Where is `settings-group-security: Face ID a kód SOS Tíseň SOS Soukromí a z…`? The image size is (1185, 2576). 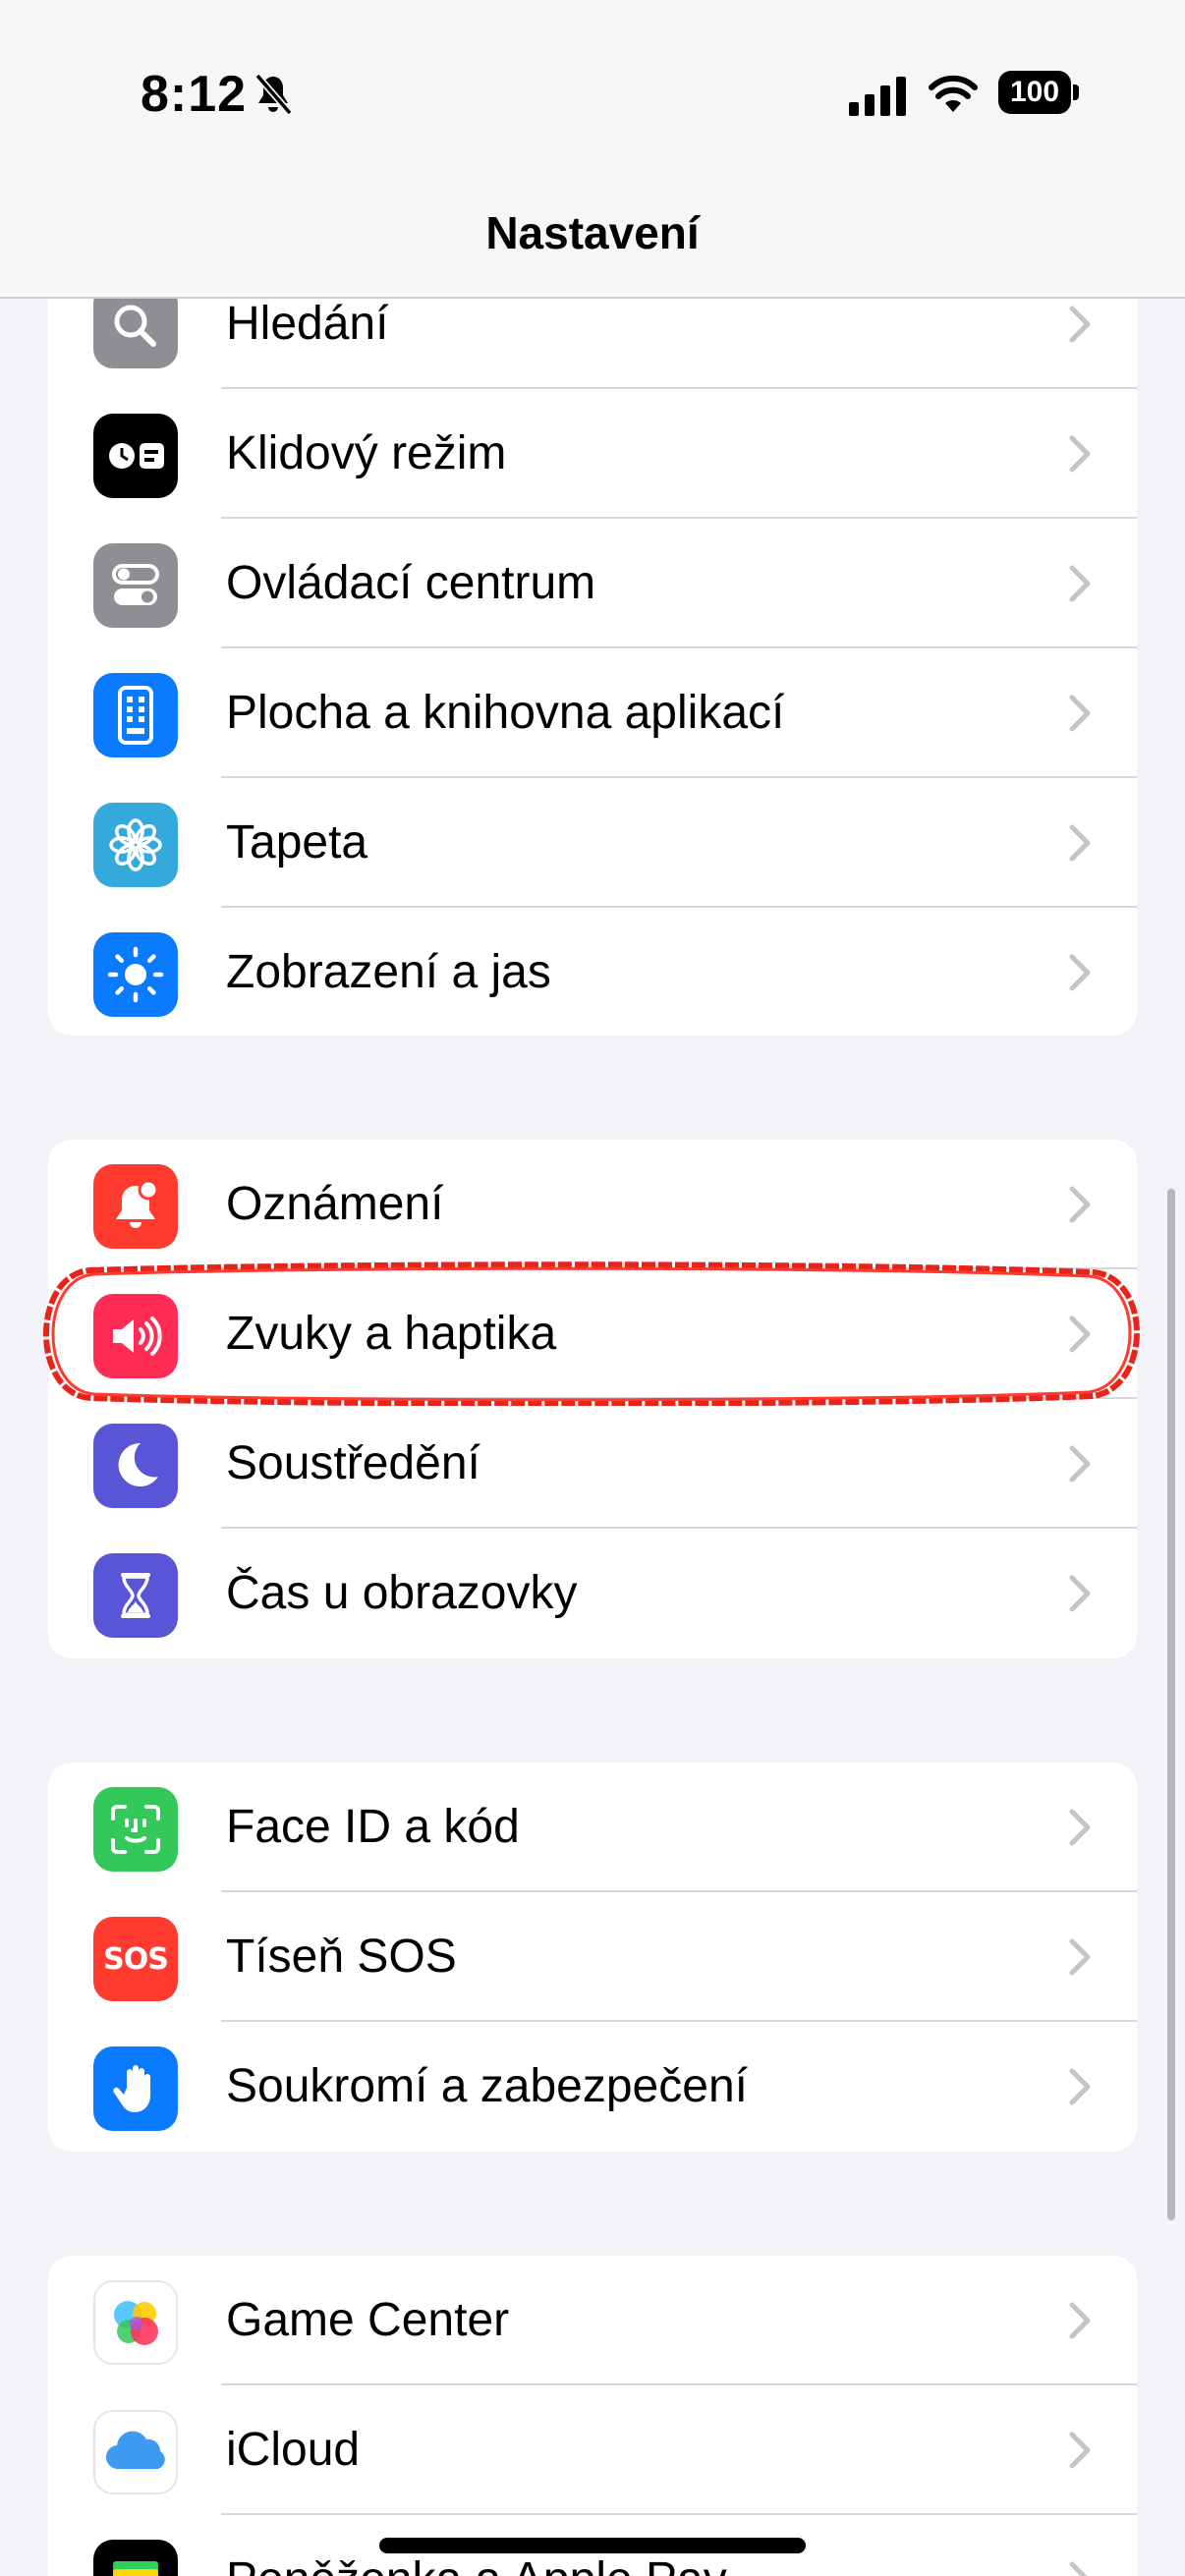
settings-group-security: Face ID a kód SOS Tíseň SOS Soukromí a z… is located at coordinates (592, 1957).